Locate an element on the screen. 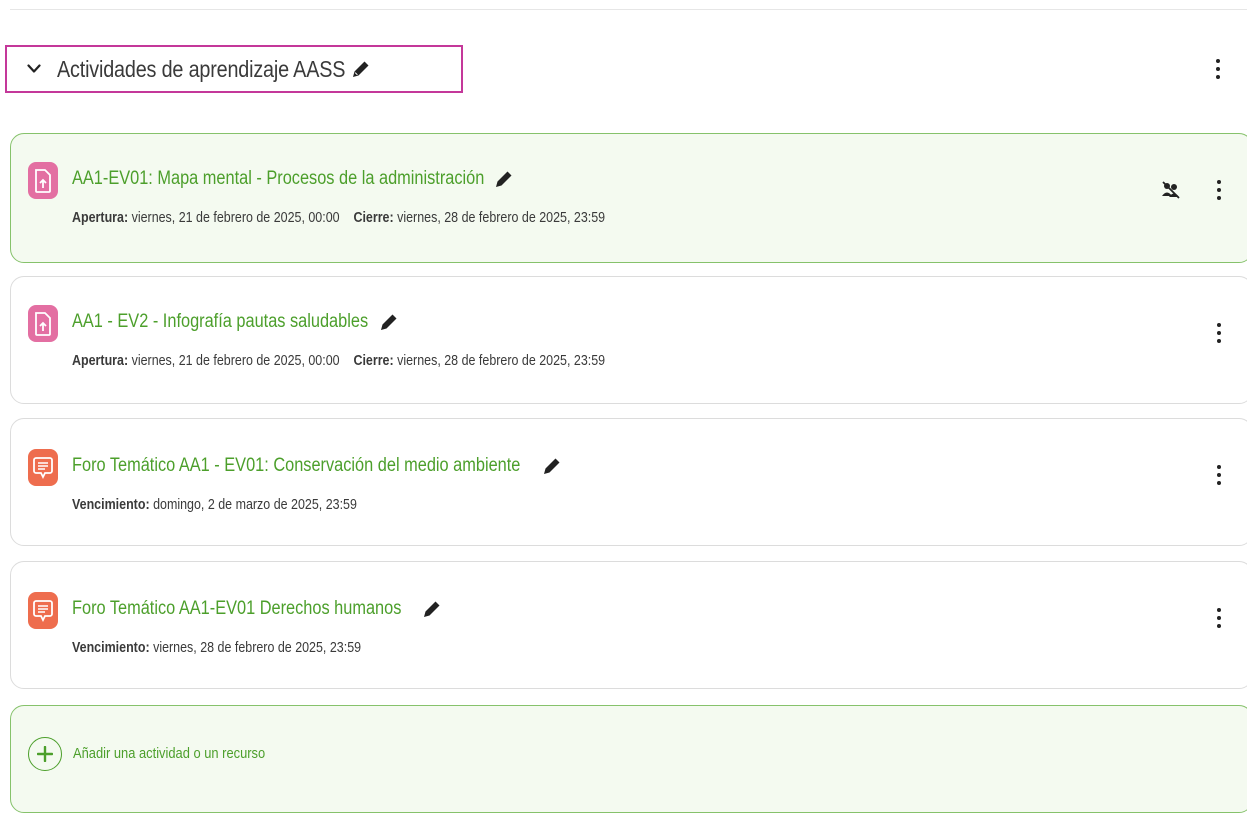 The image size is (1247, 813). section-title: Actividades de aprendizaje AASS is located at coordinates (201, 69).